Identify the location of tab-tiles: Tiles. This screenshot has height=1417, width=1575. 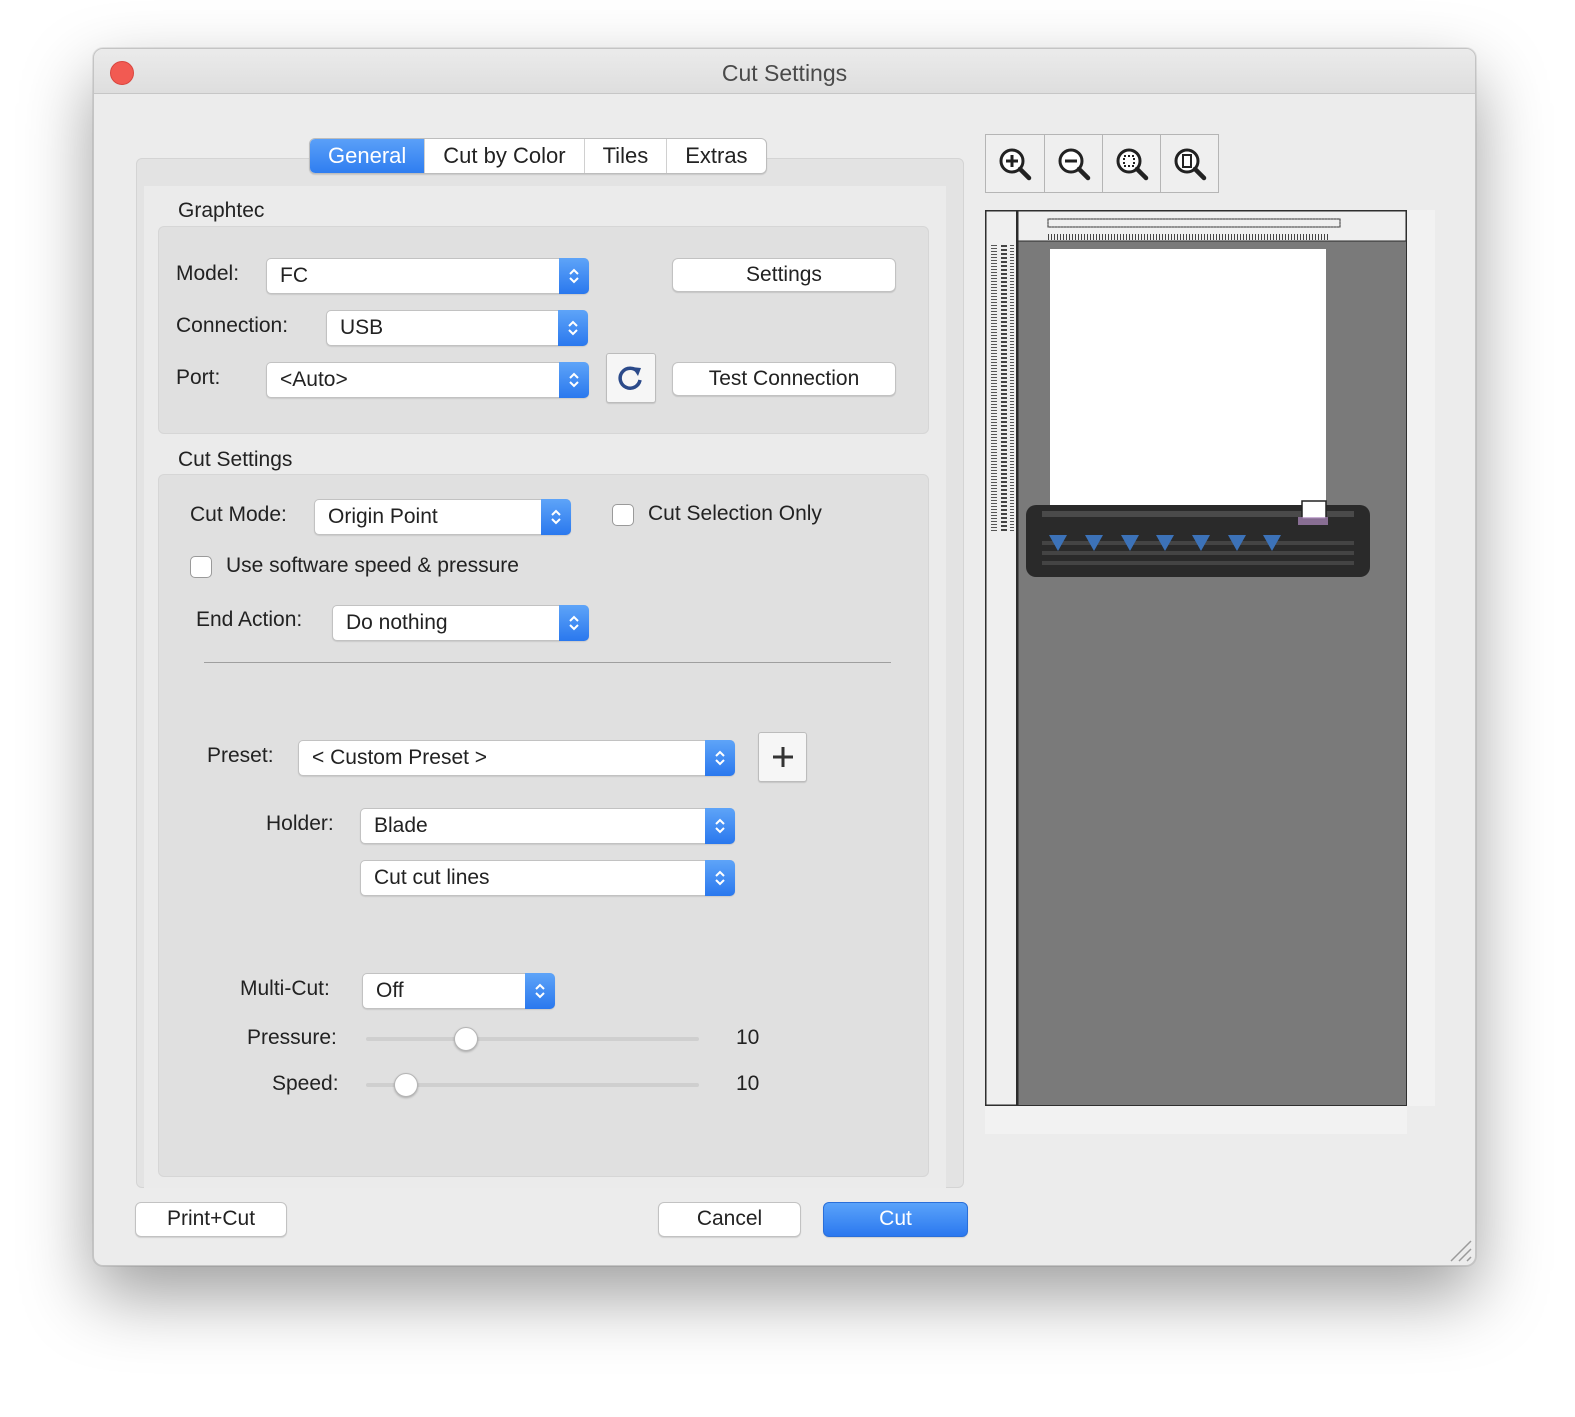
(625, 156).